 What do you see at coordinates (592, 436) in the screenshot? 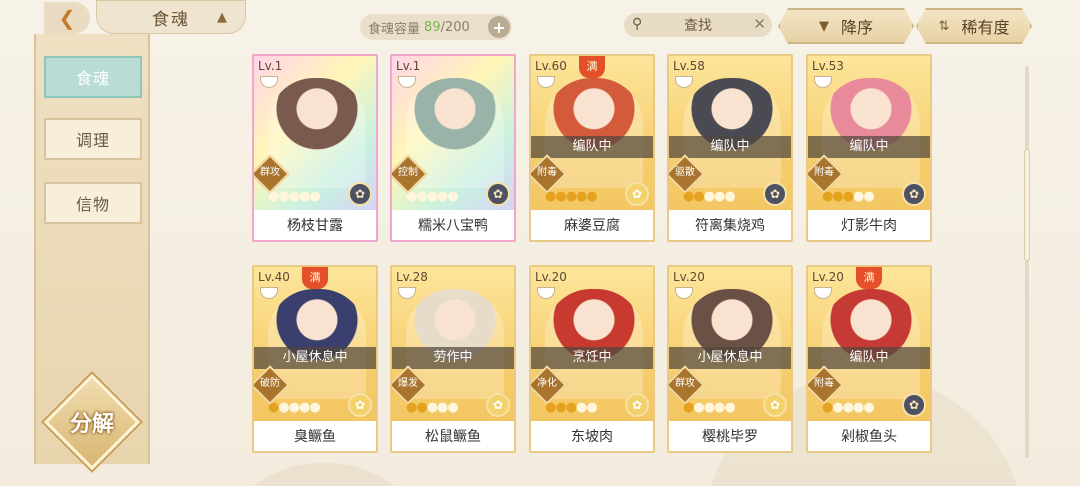
I see `card-name: 东坡肉` at bounding box center [592, 436].